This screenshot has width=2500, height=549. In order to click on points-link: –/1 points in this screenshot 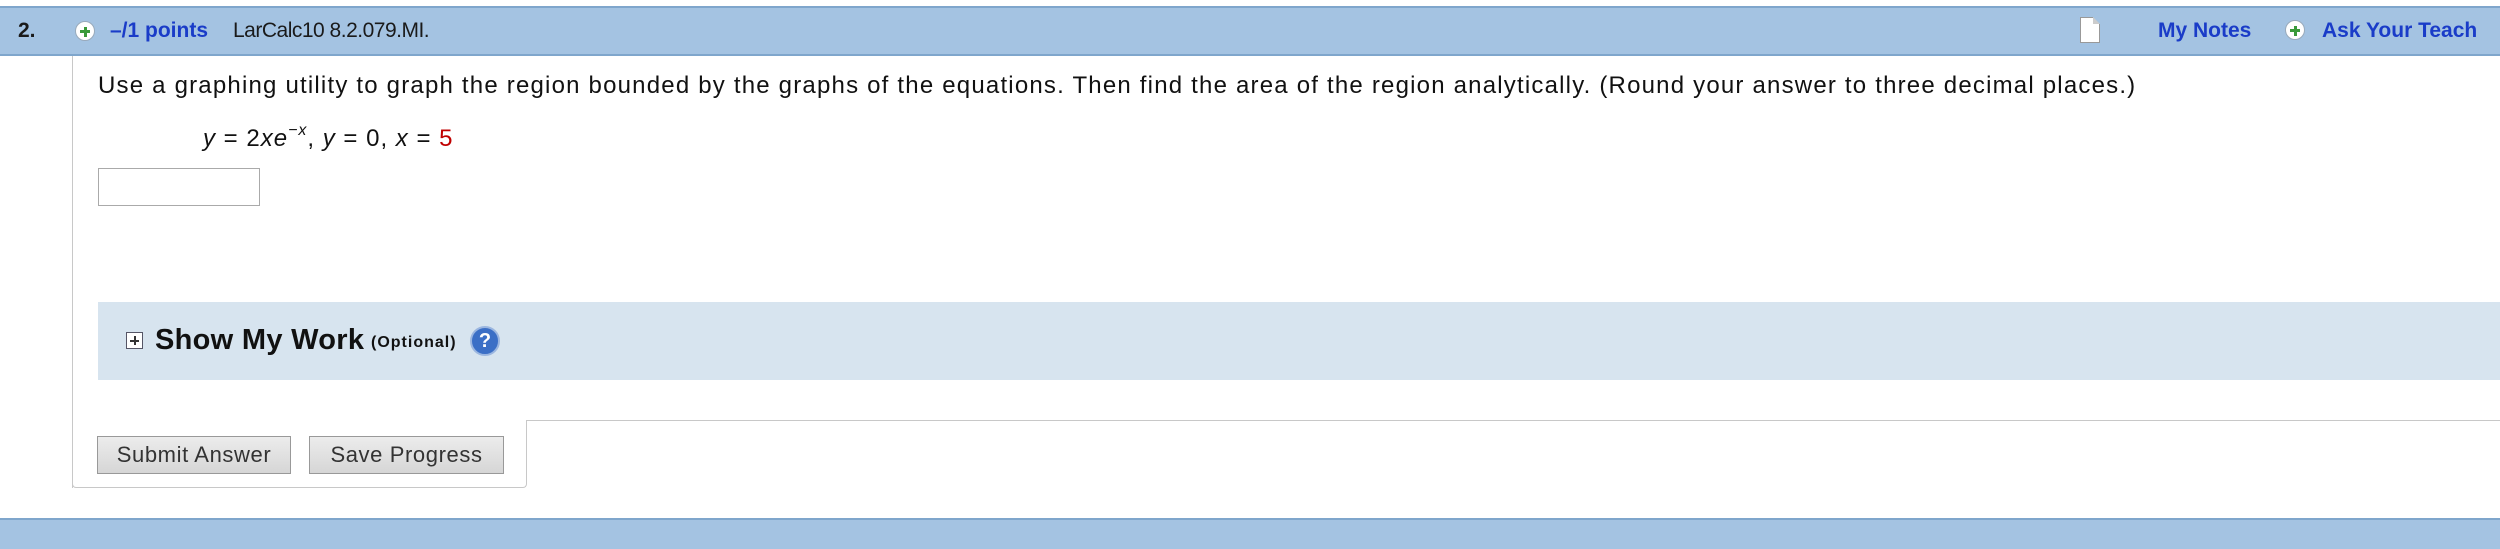, I will do `click(159, 31)`.